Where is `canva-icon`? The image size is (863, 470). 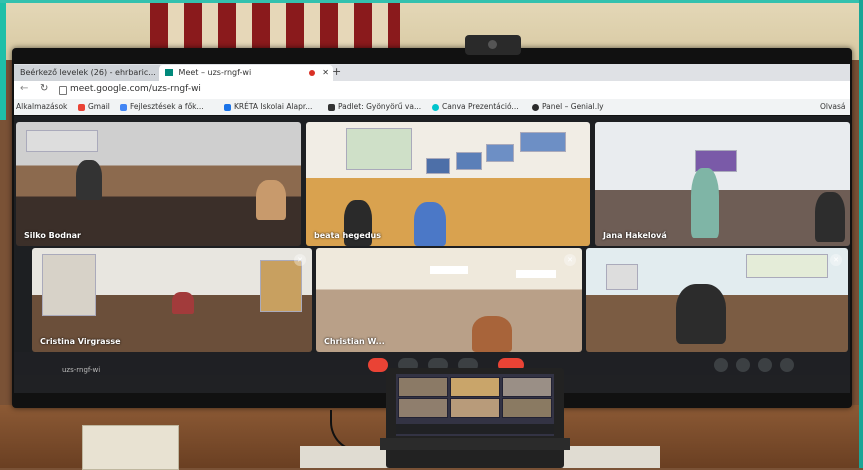
canva-icon is located at coordinates (435, 107).